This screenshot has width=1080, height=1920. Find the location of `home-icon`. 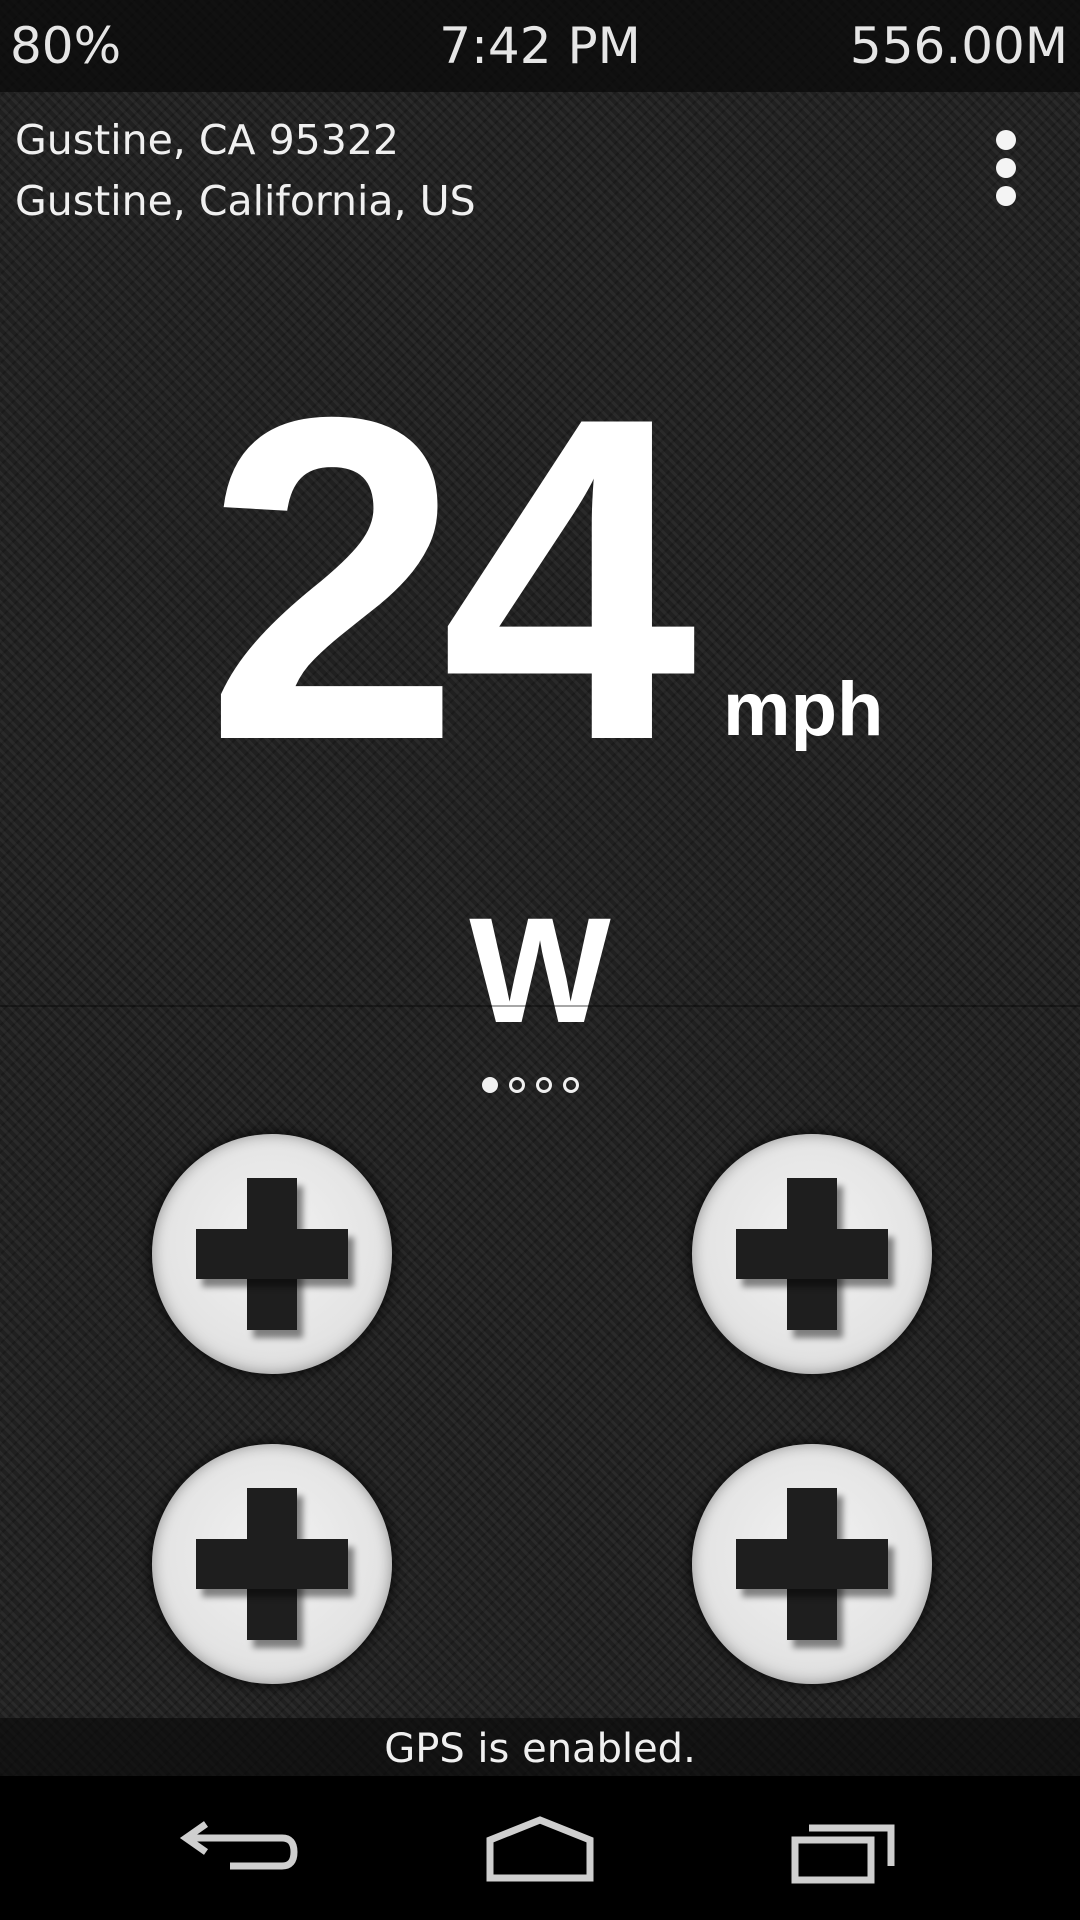

home-icon is located at coordinates (540, 1848).